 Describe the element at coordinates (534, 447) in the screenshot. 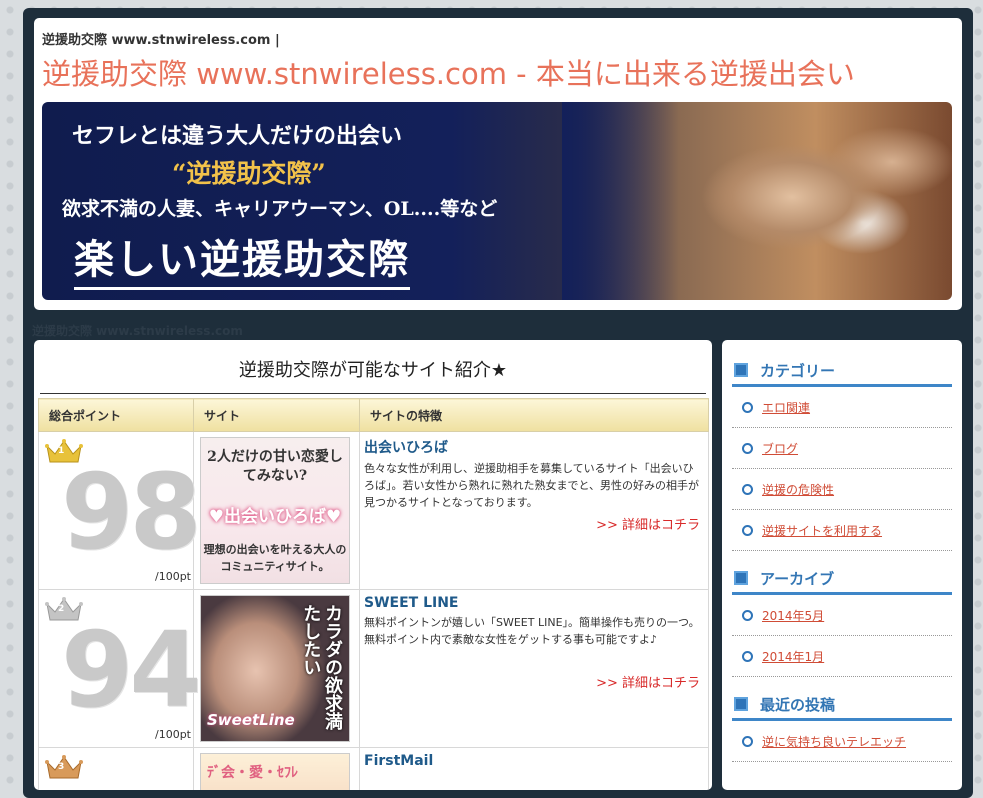

I see `site-title-link: 出会いひろば` at that location.